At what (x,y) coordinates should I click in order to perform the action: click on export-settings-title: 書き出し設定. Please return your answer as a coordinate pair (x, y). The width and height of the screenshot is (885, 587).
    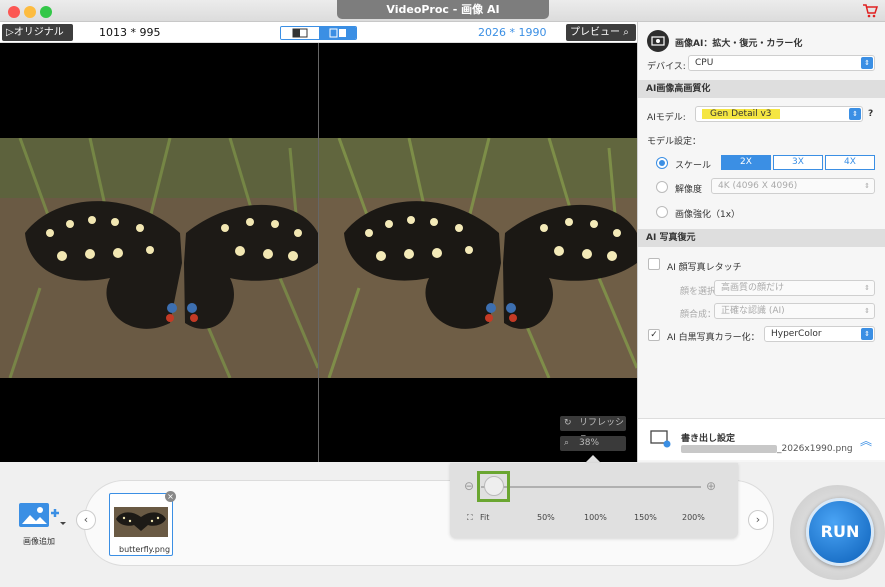
    Looking at the image, I should click on (708, 439).